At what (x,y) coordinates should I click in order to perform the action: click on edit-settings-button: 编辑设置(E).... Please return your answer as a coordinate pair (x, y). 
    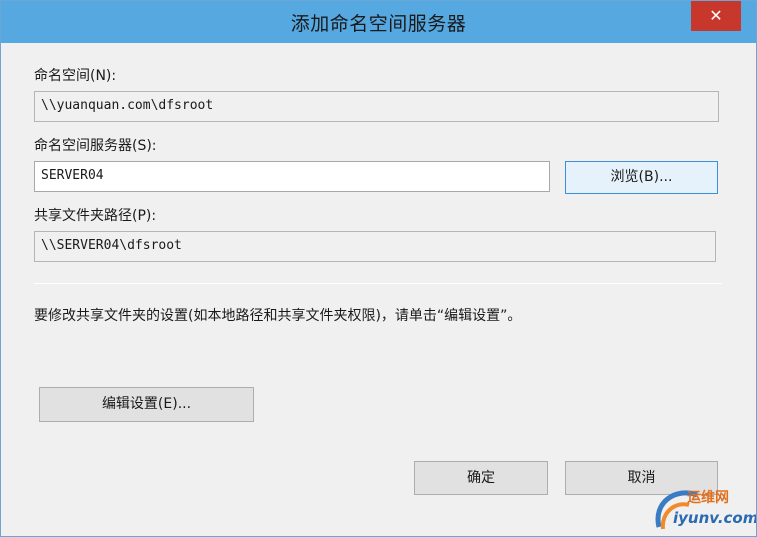
    Looking at the image, I should click on (146, 404).